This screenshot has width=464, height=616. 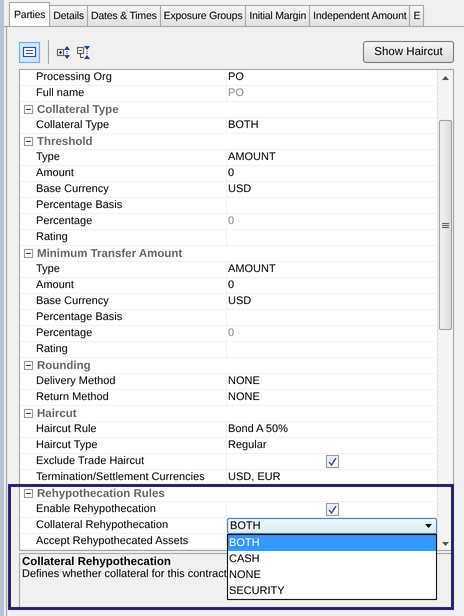 What do you see at coordinates (408, 52) in the screenshot?
I see `show-haircut-button: Show Haircut` at bounding box center [408, 52].